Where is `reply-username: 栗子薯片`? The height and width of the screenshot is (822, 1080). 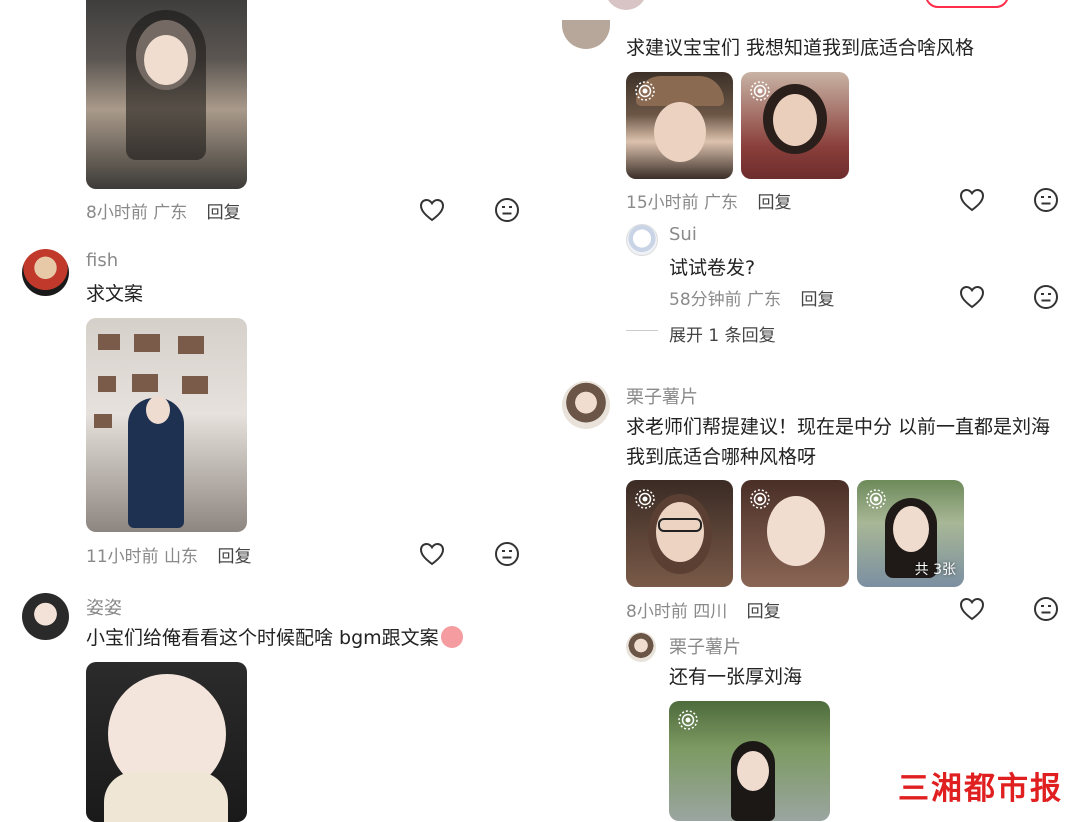
reply-username: 栗子薯片 is located at coordinates (705, 646).